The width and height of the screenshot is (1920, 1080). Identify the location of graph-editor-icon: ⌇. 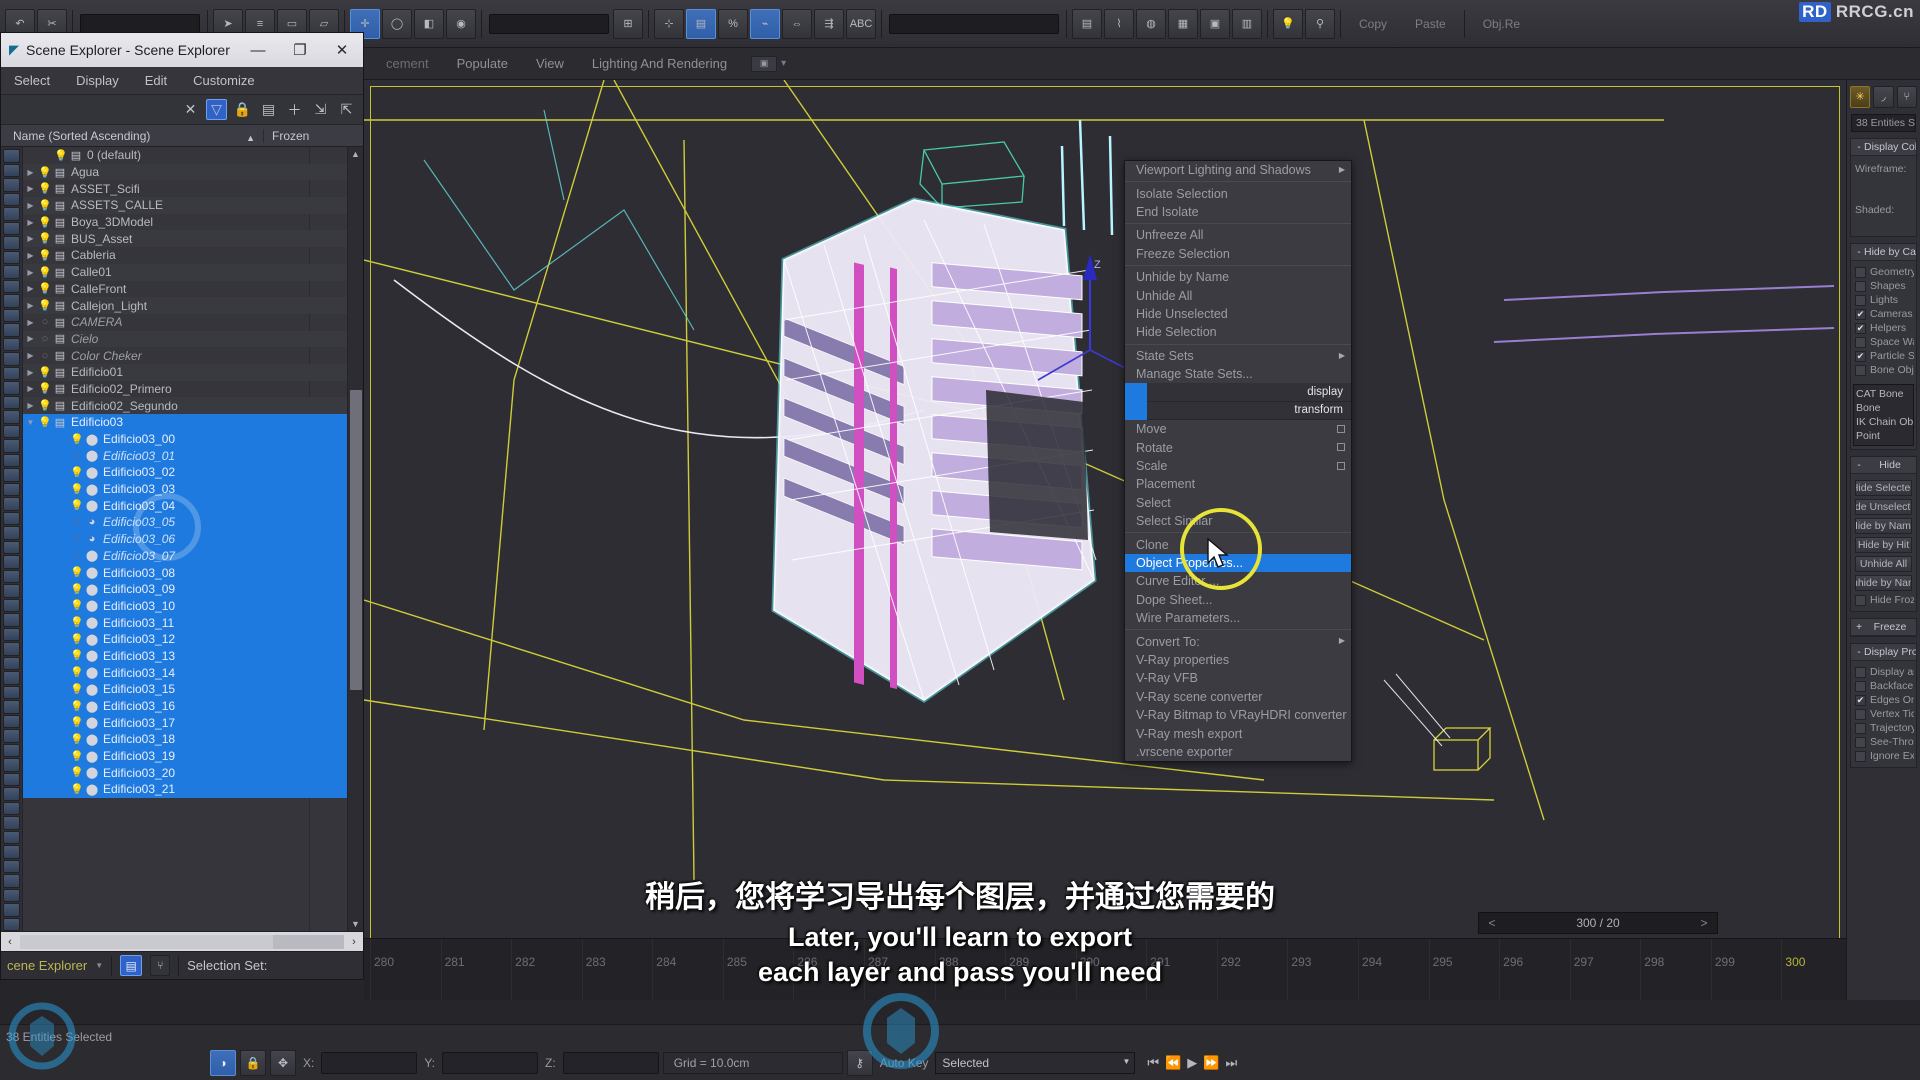
(1119, 23).